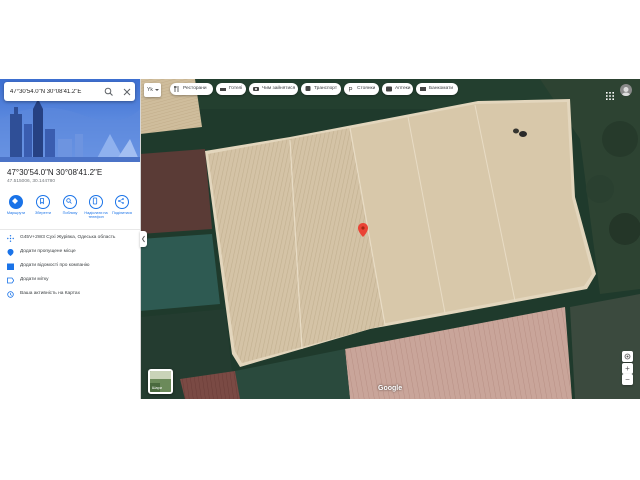 The width and height of the screenshot is (640, 480). I want to click on info-text: Ваша активність на Картах, so click(50, 293).